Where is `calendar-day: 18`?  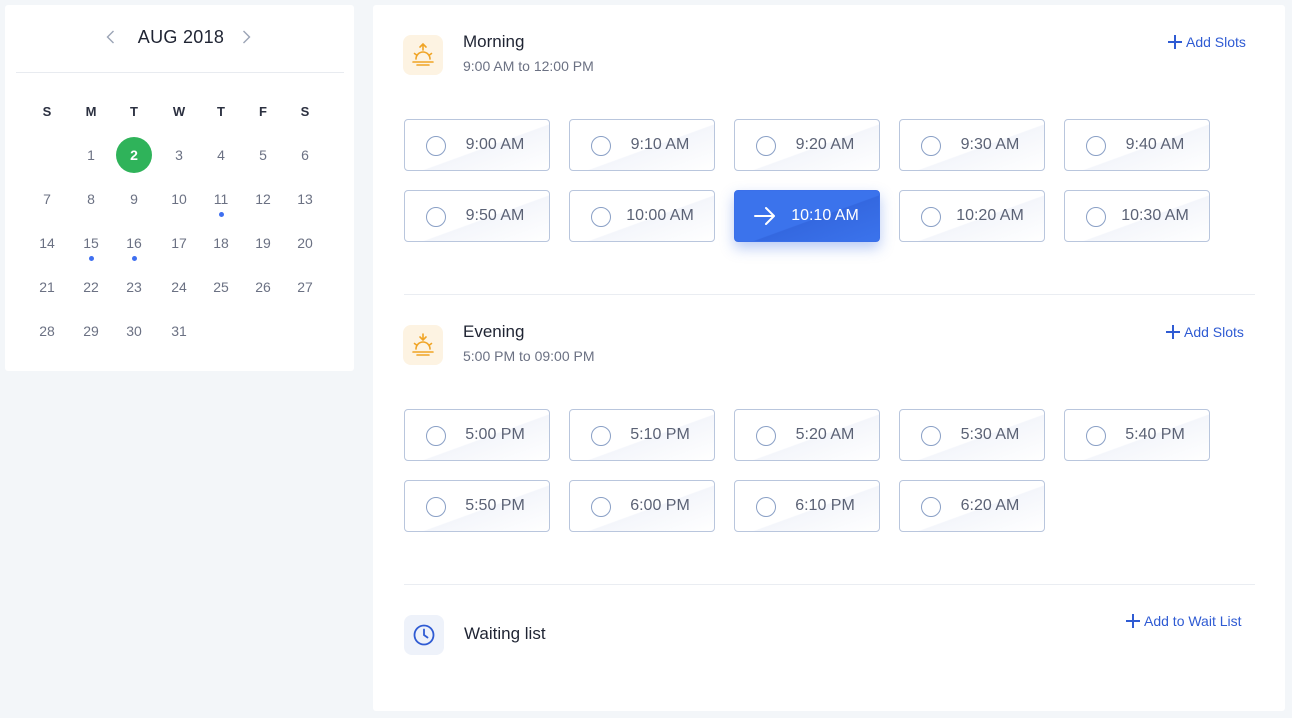
calendar-day: 18 is located at coordinates (221, 243).